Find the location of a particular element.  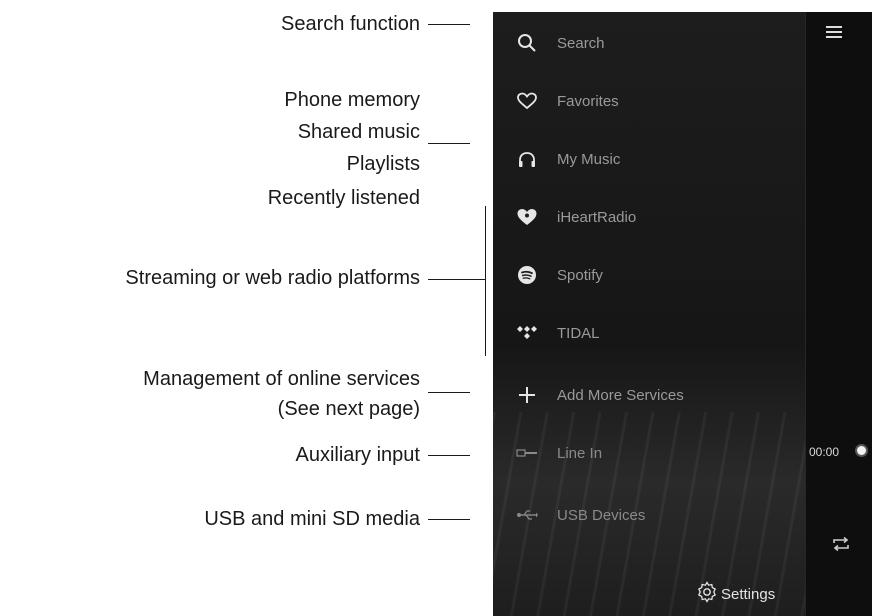

leader-usb is located at coordinates (449, 519).